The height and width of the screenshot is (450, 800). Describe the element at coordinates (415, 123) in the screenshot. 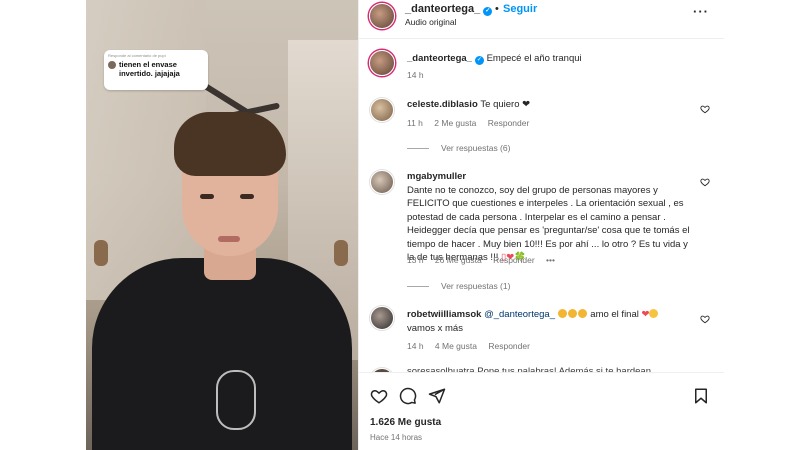

I see `comment-time: 11 h` at that location.